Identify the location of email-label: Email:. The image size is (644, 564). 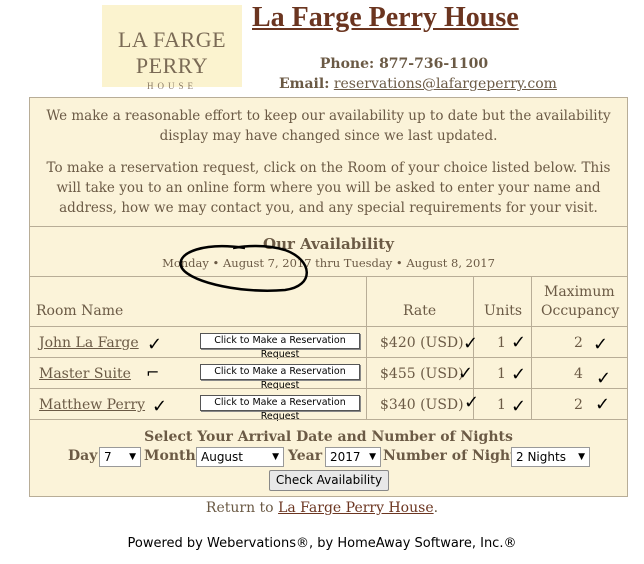
(304, 84).